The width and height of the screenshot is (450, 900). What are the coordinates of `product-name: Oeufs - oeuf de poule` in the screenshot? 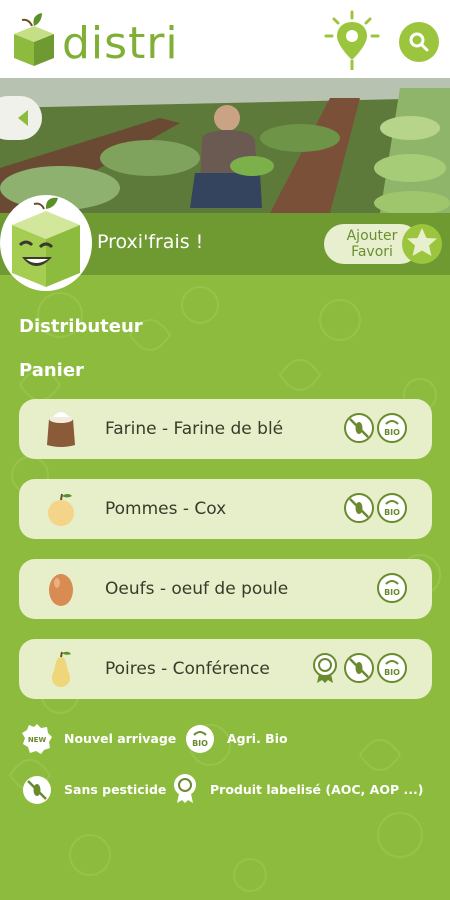 It's located at (197, 589).